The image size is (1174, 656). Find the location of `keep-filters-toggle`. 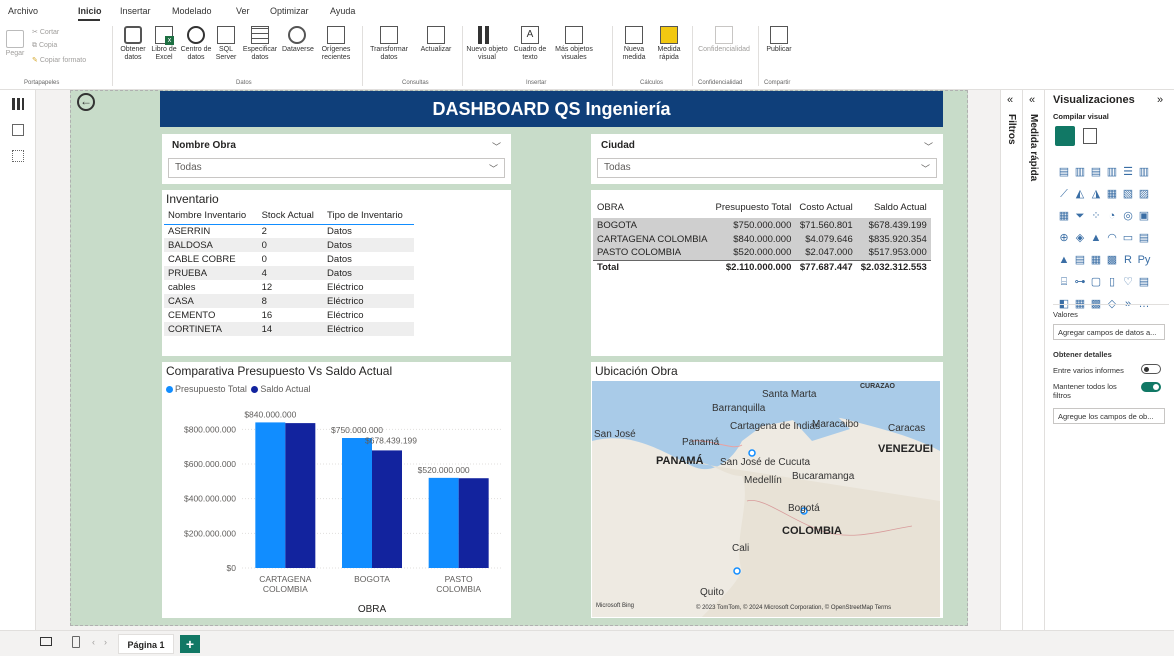

keep-filters-toggle is located at coordinates (1151, 387).